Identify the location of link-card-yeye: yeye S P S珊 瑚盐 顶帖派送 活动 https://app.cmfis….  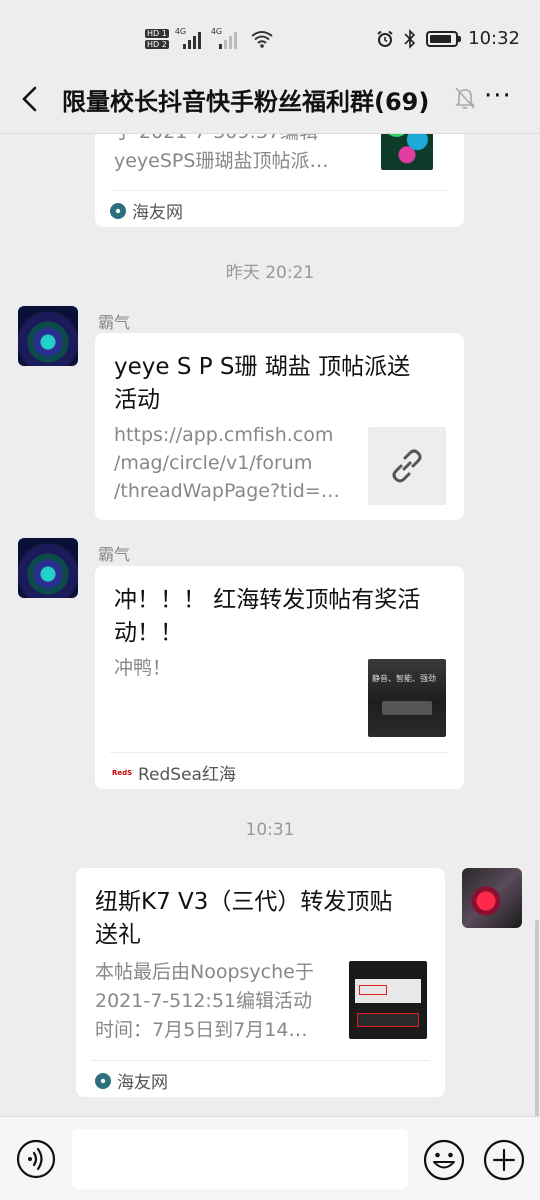
(279, 426).